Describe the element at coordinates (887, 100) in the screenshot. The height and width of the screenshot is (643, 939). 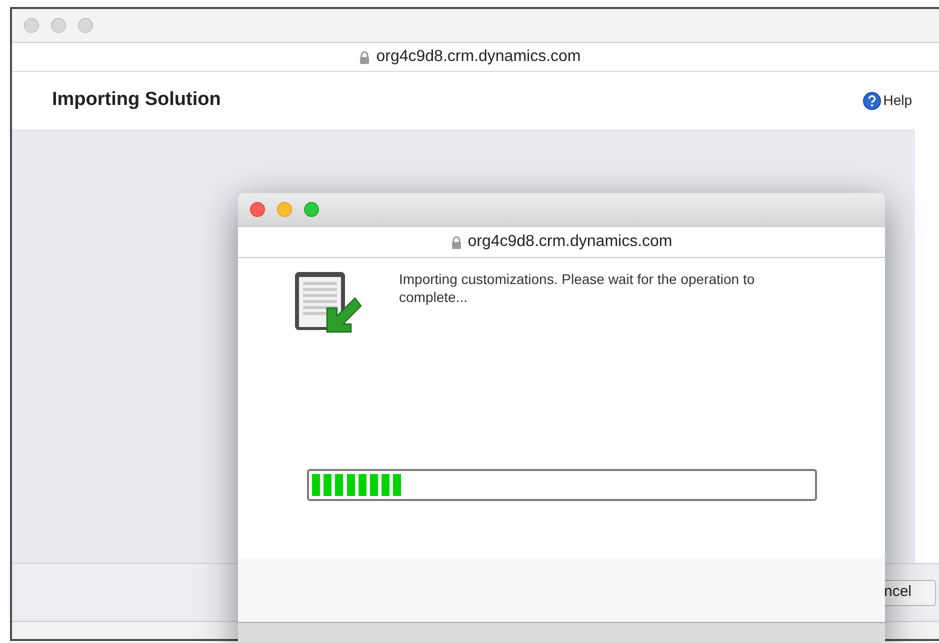
I see `help-link: Help` at that location.